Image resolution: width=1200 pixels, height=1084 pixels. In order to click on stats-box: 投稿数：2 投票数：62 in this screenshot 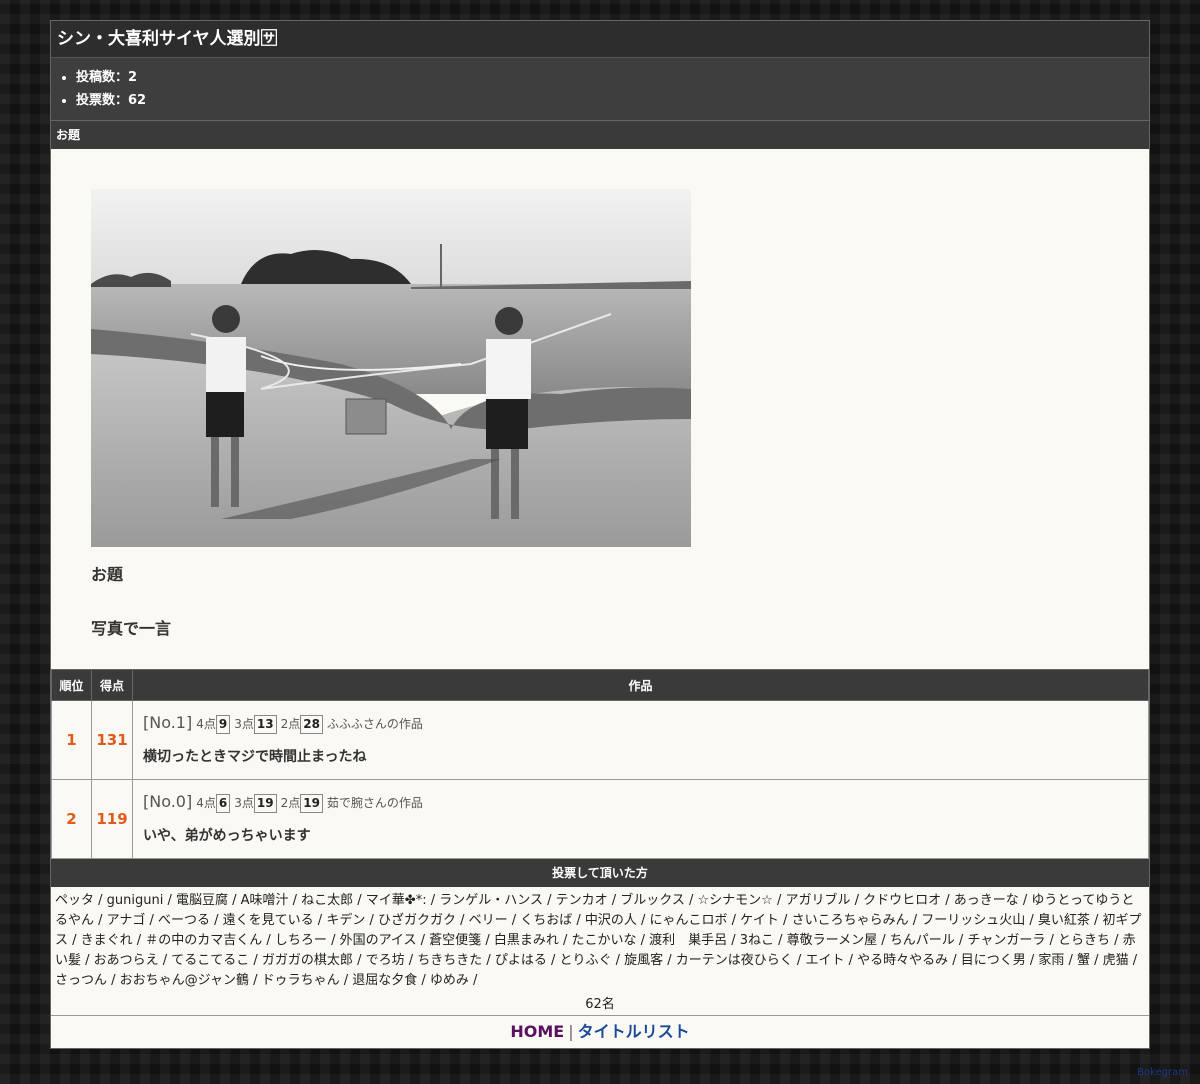, I will do `click(600, 89)`.